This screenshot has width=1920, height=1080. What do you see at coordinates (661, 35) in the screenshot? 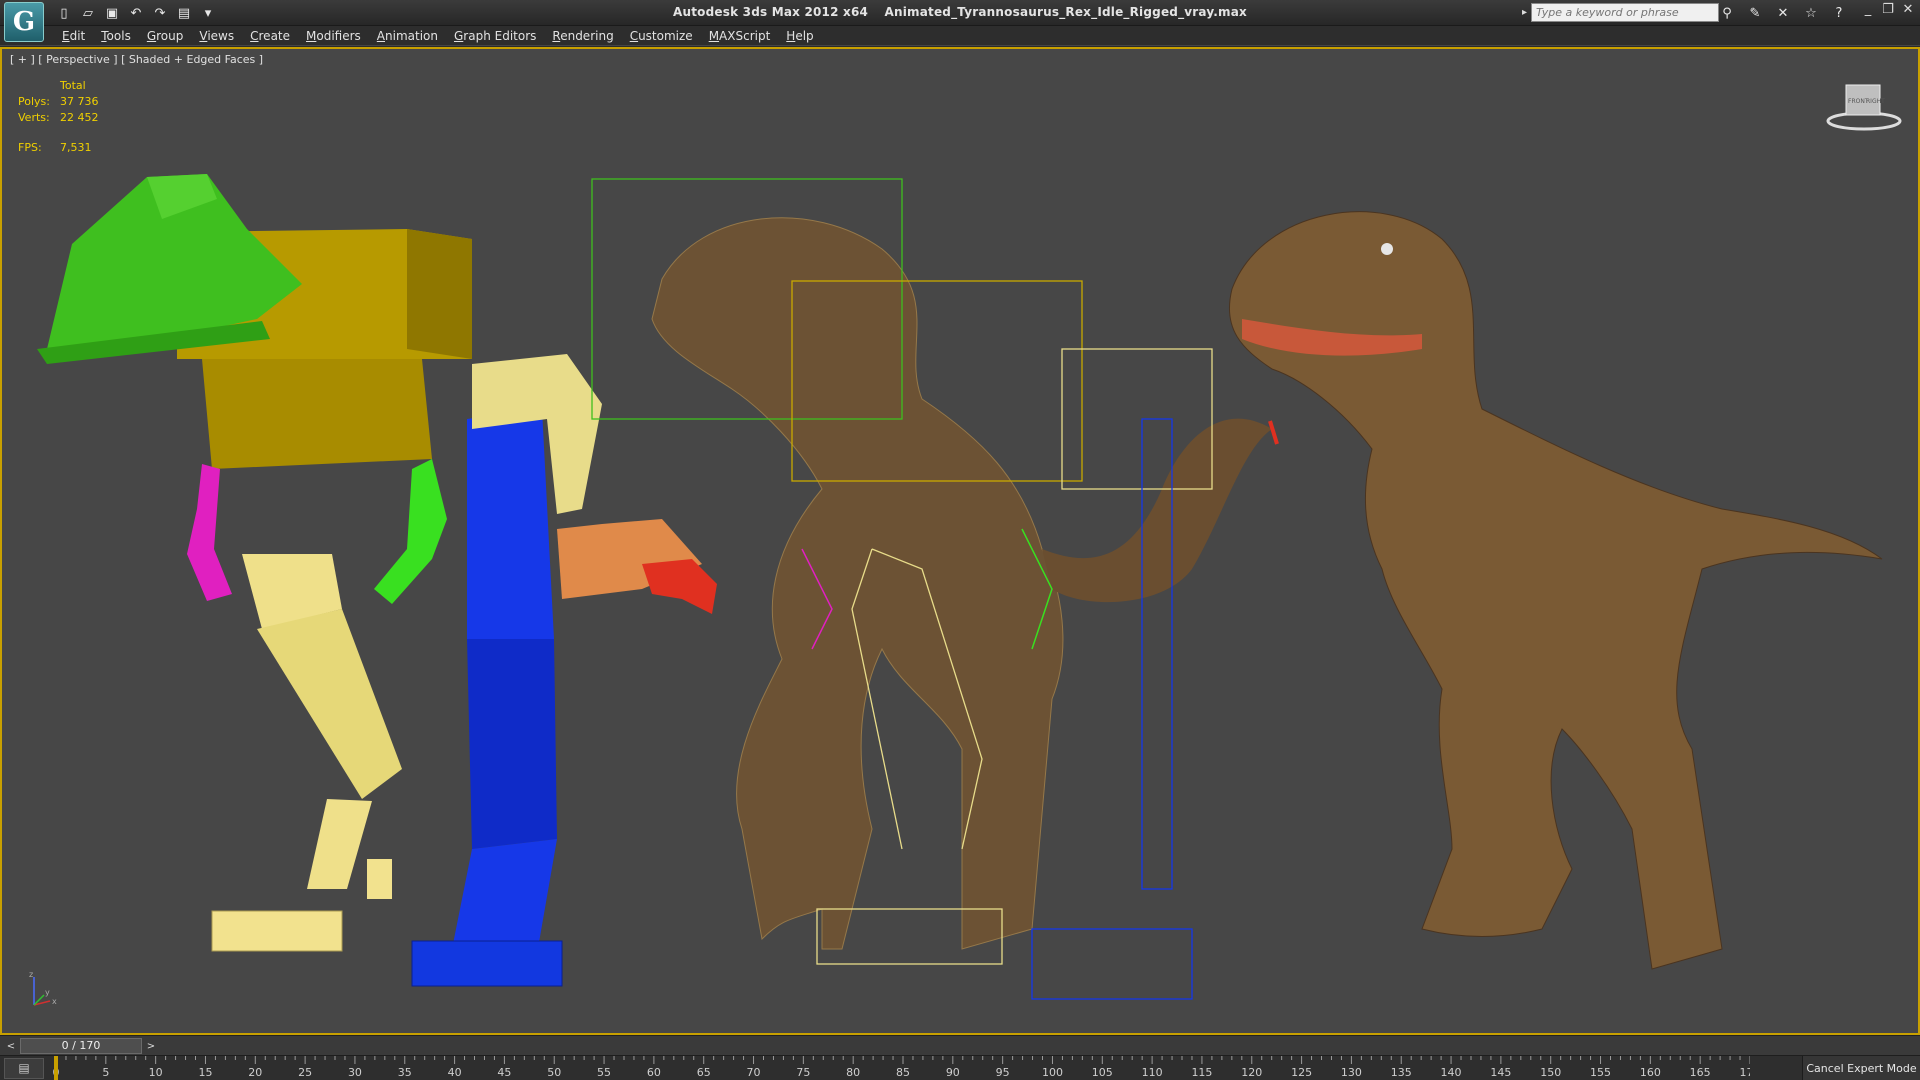
I see `menu-customize: Customize` at bounding box center [661, 35].